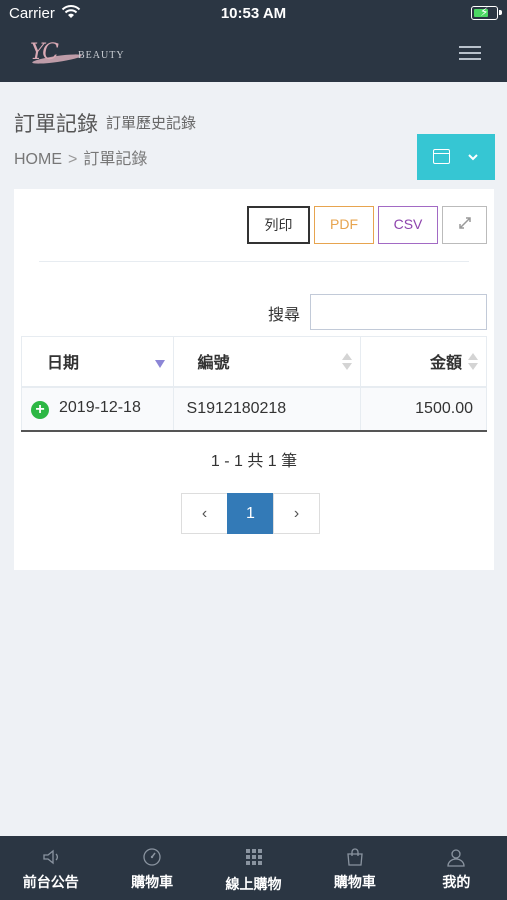 This screenshot has height=900, width=507. Describe the element at coordinates (456, 868) in the screenshot. I see `tab-profile: 我的` at that location.